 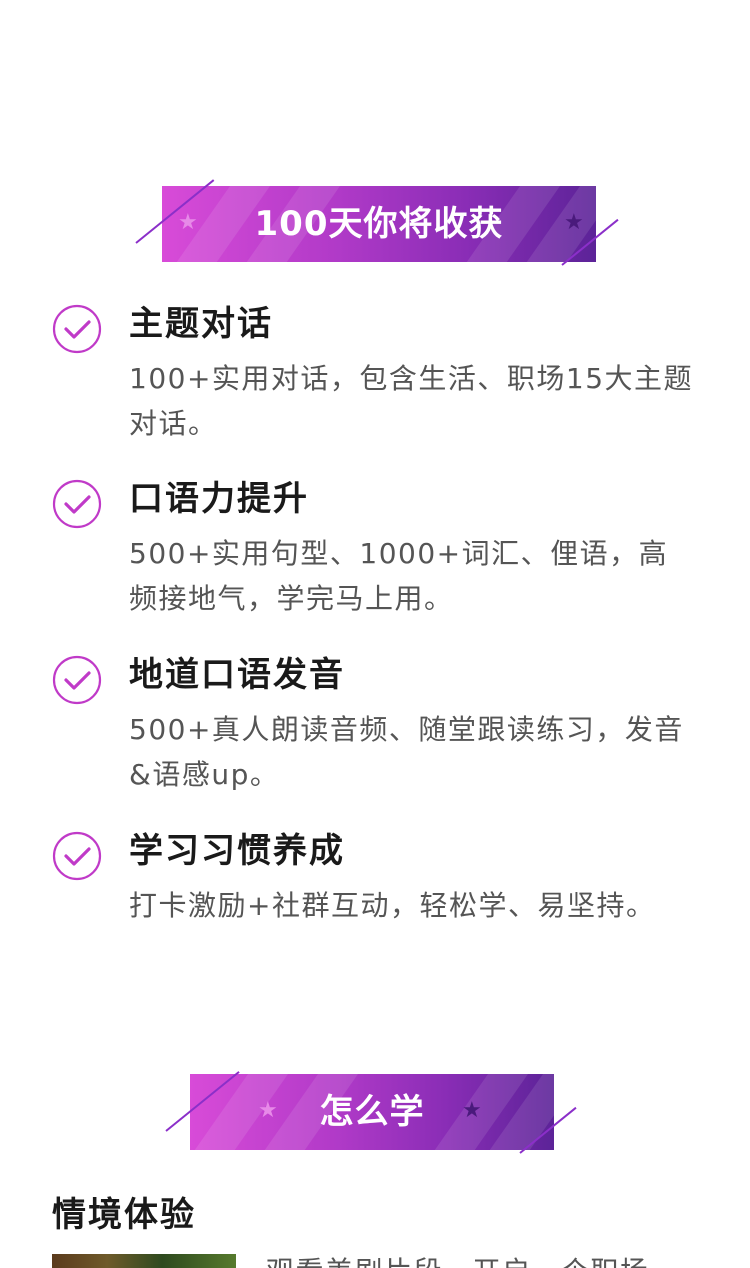 What do you see at coordinates (237, 851) in the screenshot?
I see `benefit-heading: 学习习惯养成` at bounding box center [237, 851].